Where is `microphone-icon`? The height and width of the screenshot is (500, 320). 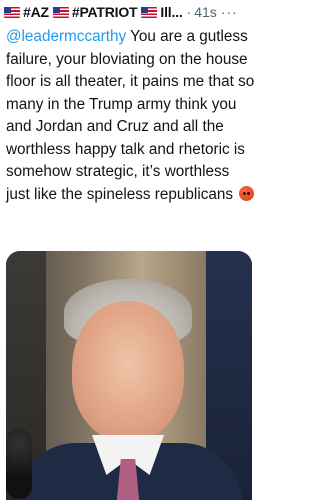 microphone-icon is located at coordinates (19, 464).